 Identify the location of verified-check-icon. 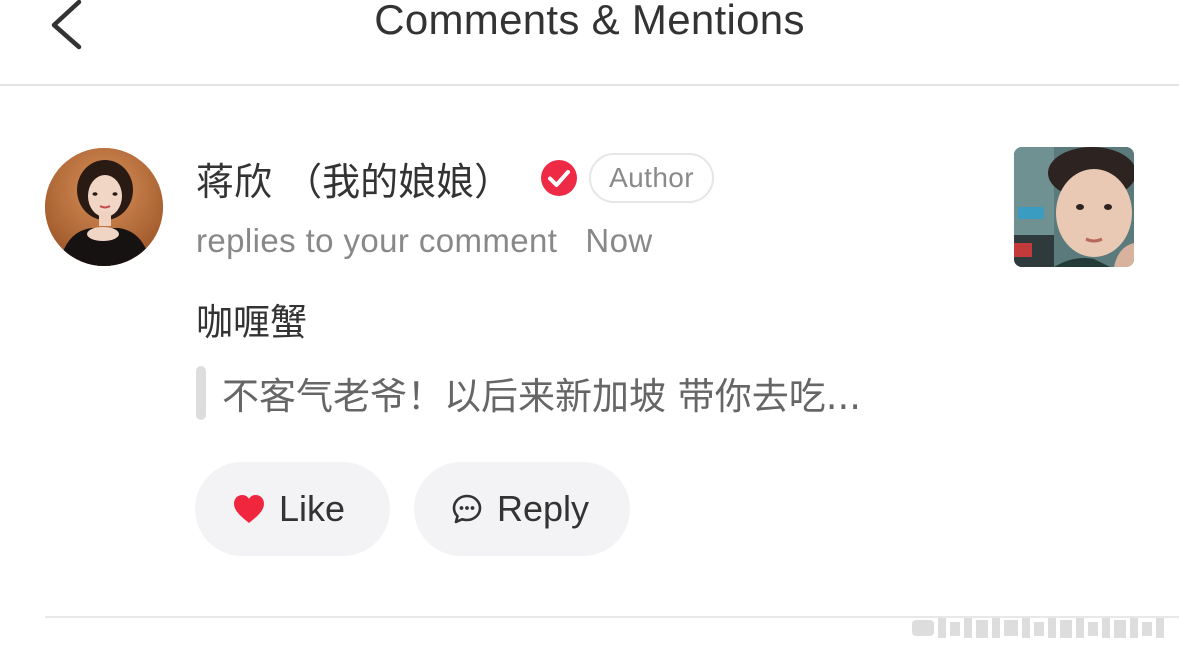
(559, 178).